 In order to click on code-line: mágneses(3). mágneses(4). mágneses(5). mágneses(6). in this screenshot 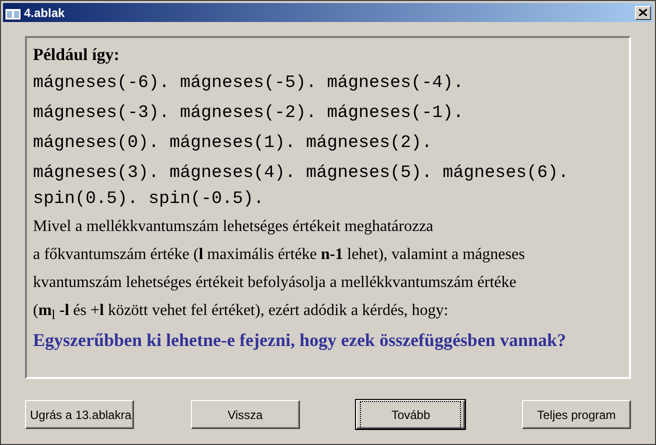, I will do `click(301, 173)`.